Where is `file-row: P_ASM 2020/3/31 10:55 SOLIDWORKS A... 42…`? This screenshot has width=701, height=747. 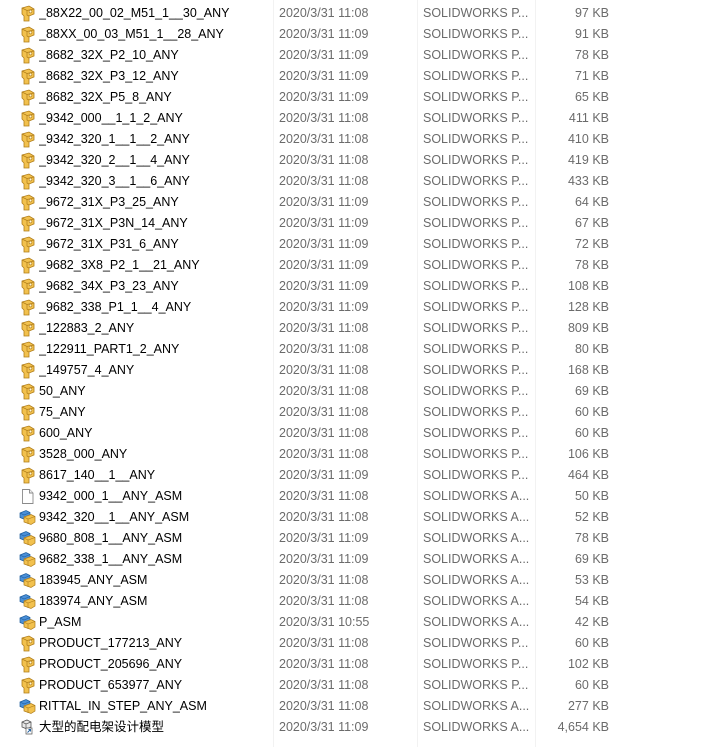 file-row: P_ASM 2020/3/31 10:55 SOLIDWORKS A... 42… is located at coordinates (350, 622).